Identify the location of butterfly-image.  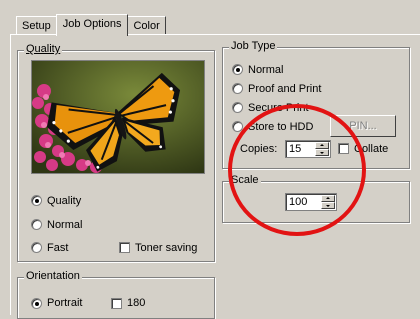
(118, 117).